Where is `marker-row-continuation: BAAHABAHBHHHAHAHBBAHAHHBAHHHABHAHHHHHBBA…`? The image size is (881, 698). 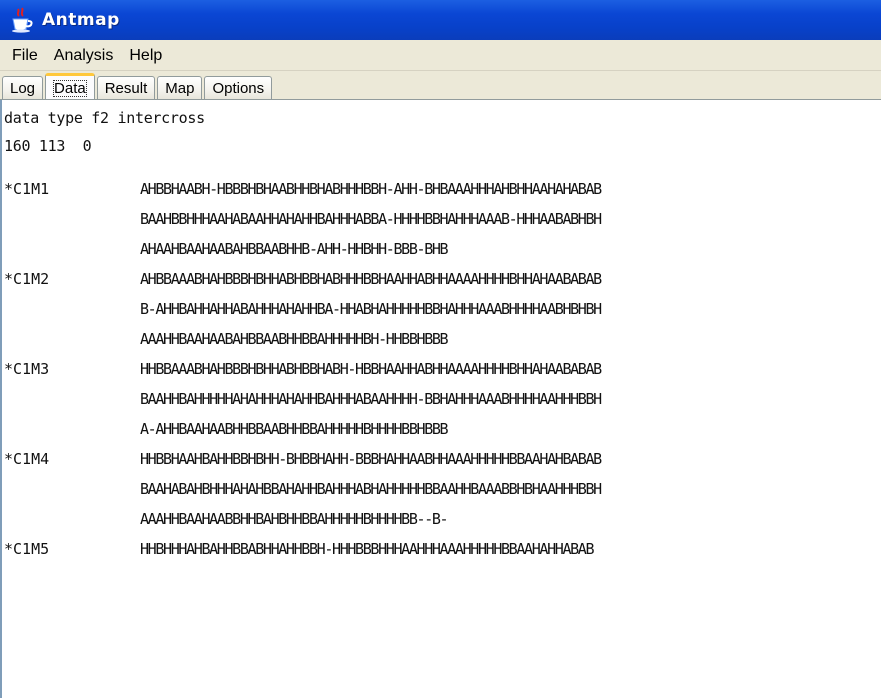
marker-row-continuation: BAAHABAHBHHHAHAHBBAHAHHBAHHHABHAHHHHHBBA… is located at coordinates (441, 489).